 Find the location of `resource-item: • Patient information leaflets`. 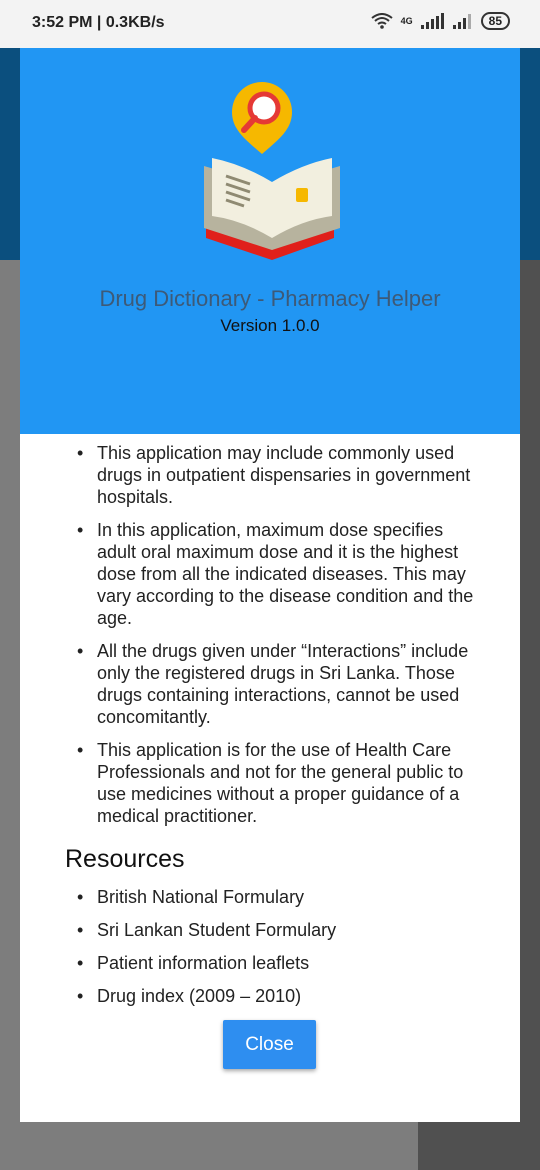

resource-item: • Patient information leaflets is located at coordinates (193, 963).